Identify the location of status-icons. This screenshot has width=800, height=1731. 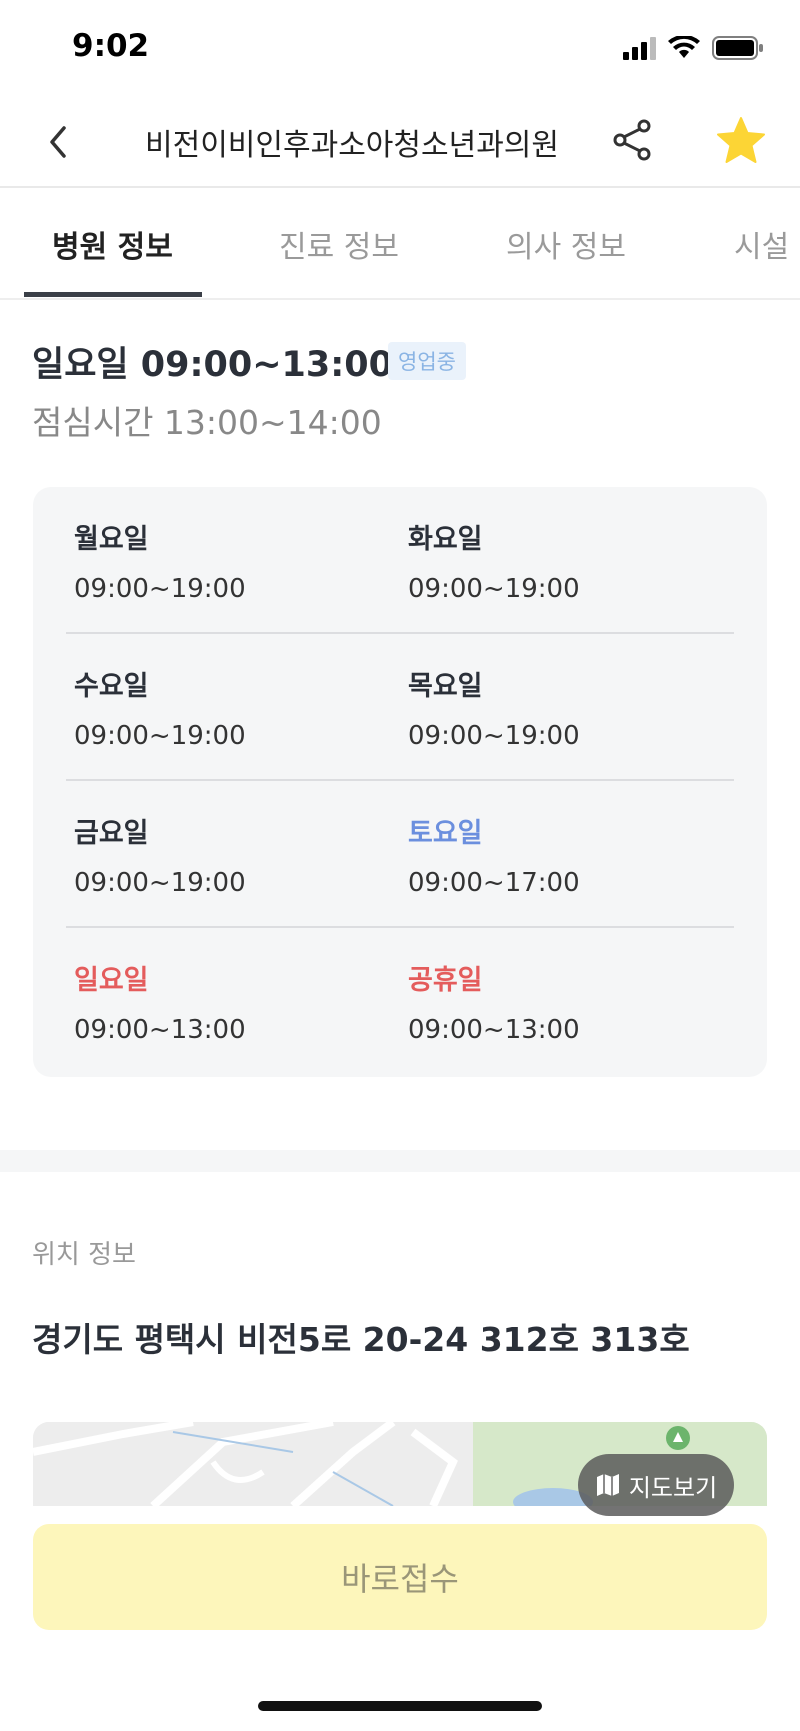
(693, 48).